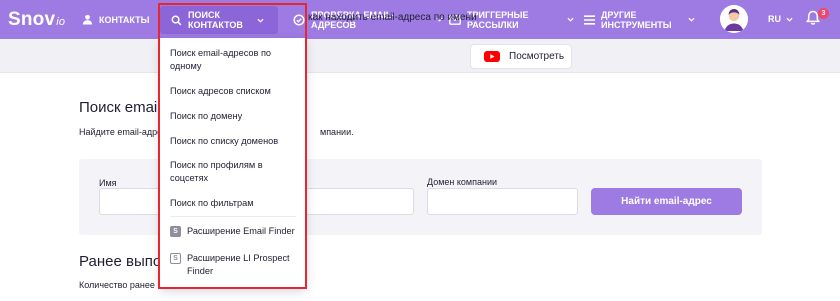 This screenshot has height=301, width=840. I want to click on watch-video-button: Посмотреть, so click(521, 56).